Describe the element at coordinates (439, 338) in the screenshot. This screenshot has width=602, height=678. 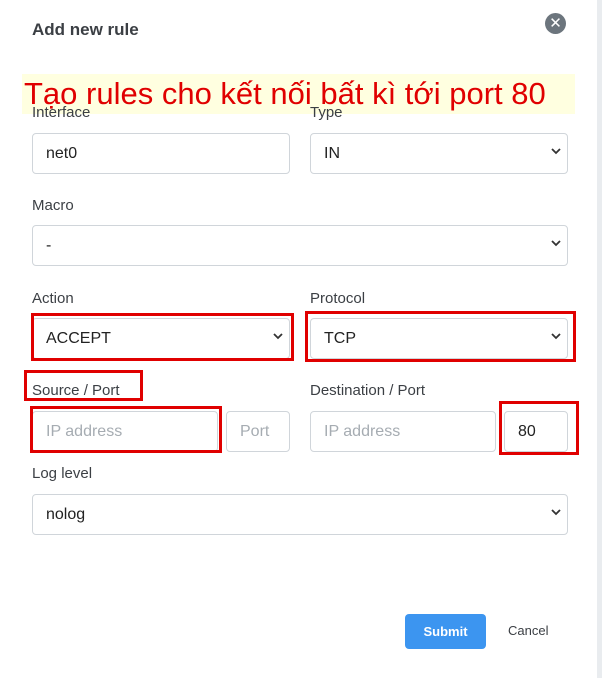
I see `protocol-select: TCP` at that location.